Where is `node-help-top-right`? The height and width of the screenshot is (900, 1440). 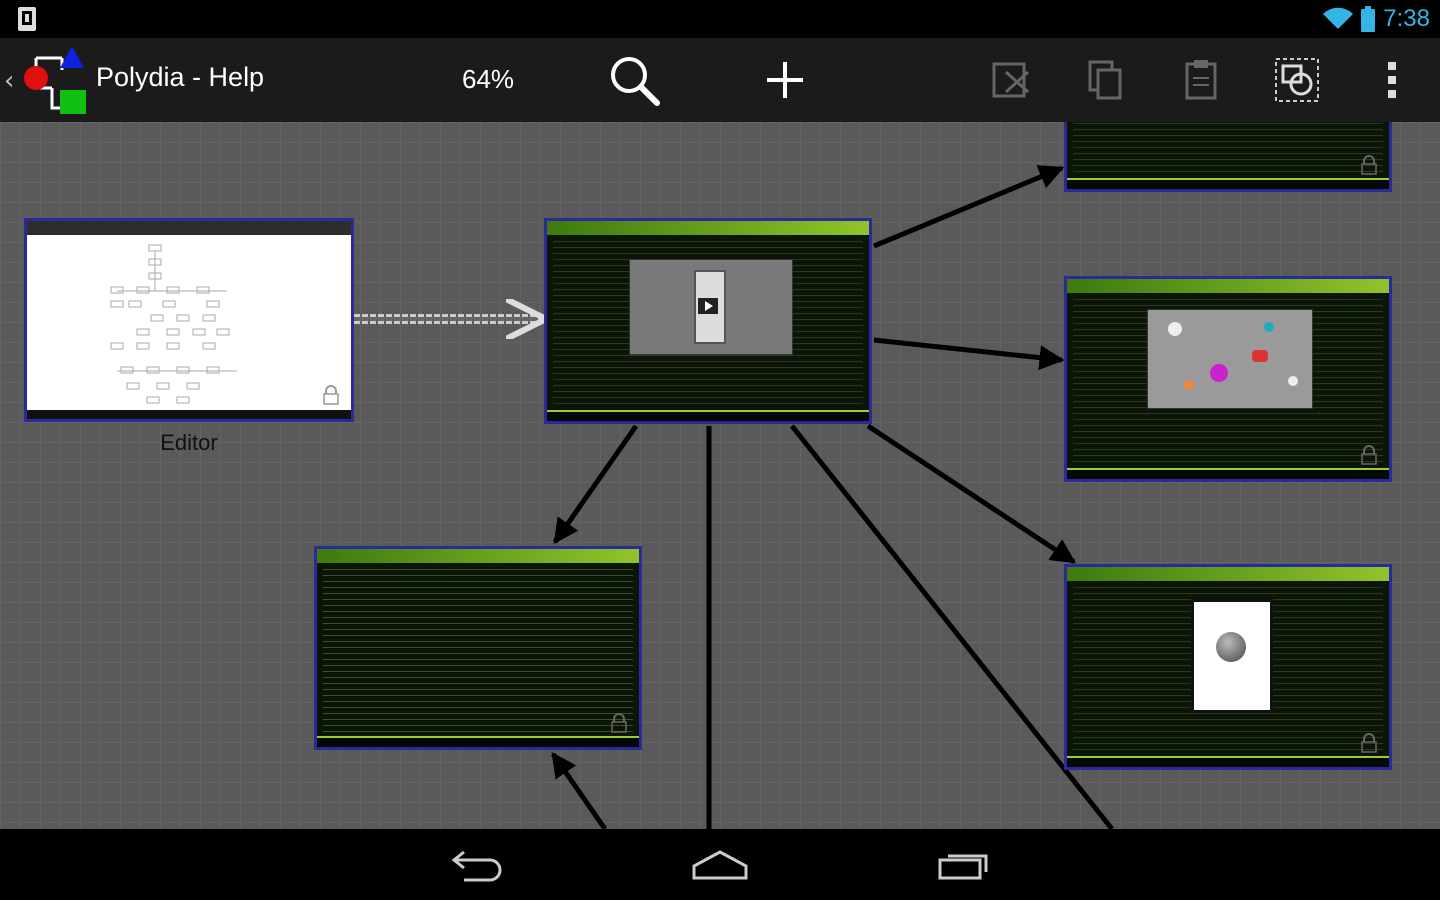 node-help-top-right is located at coordinates (1228, 157).